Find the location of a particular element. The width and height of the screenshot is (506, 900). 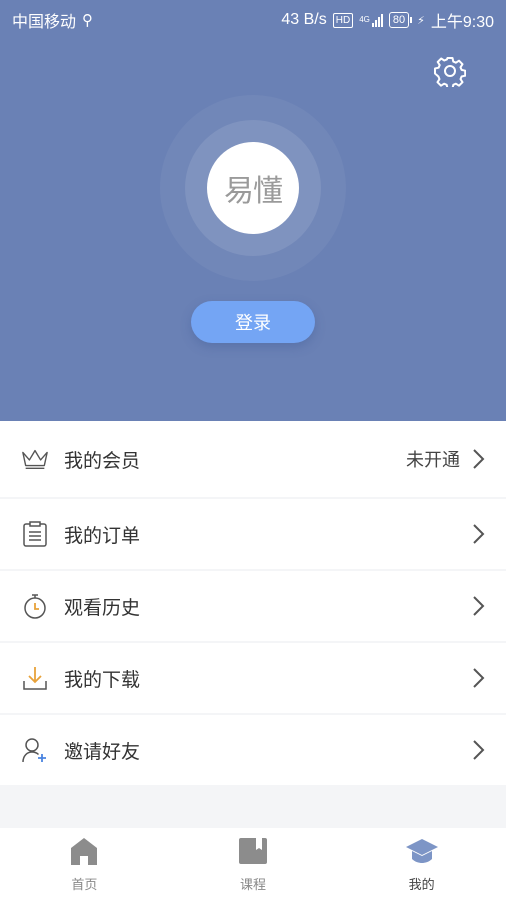

signal-icon is located at coordinates (377, 20).